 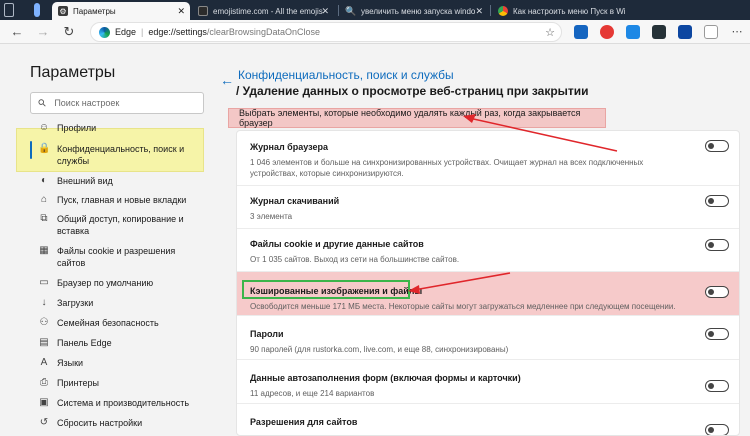 What do you see at coordinates (227, 80) in the screenshot?
I see `back-arrow-icon: ←` at bounding box center [227, 80].